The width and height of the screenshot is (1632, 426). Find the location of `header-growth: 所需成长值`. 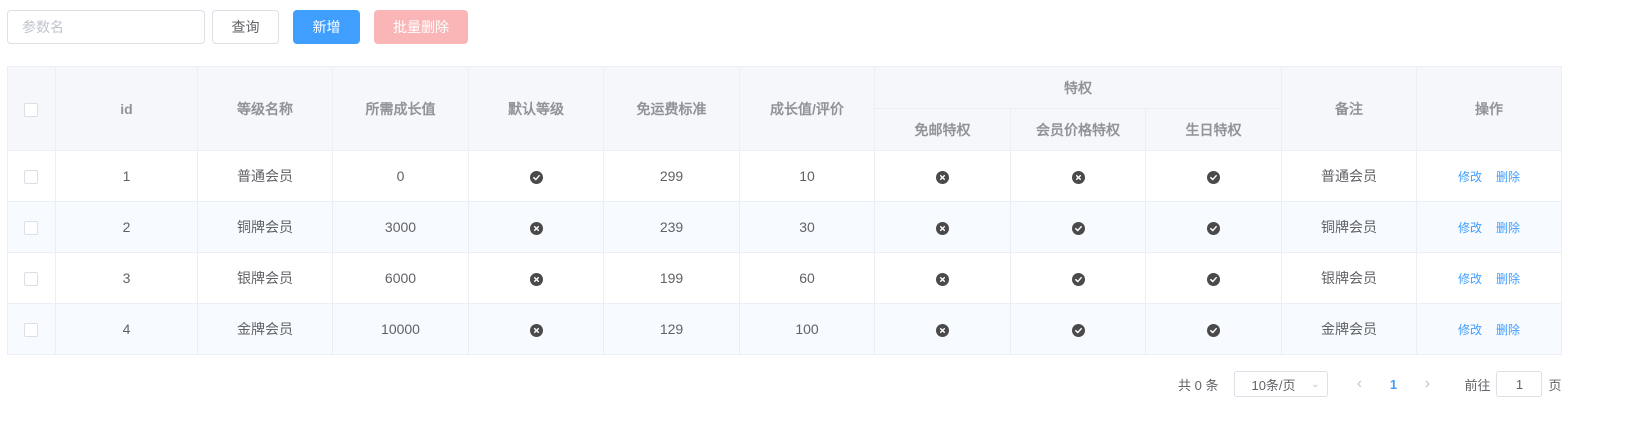

header-growth: 所需成长值 is located at coordinates (400, 108).